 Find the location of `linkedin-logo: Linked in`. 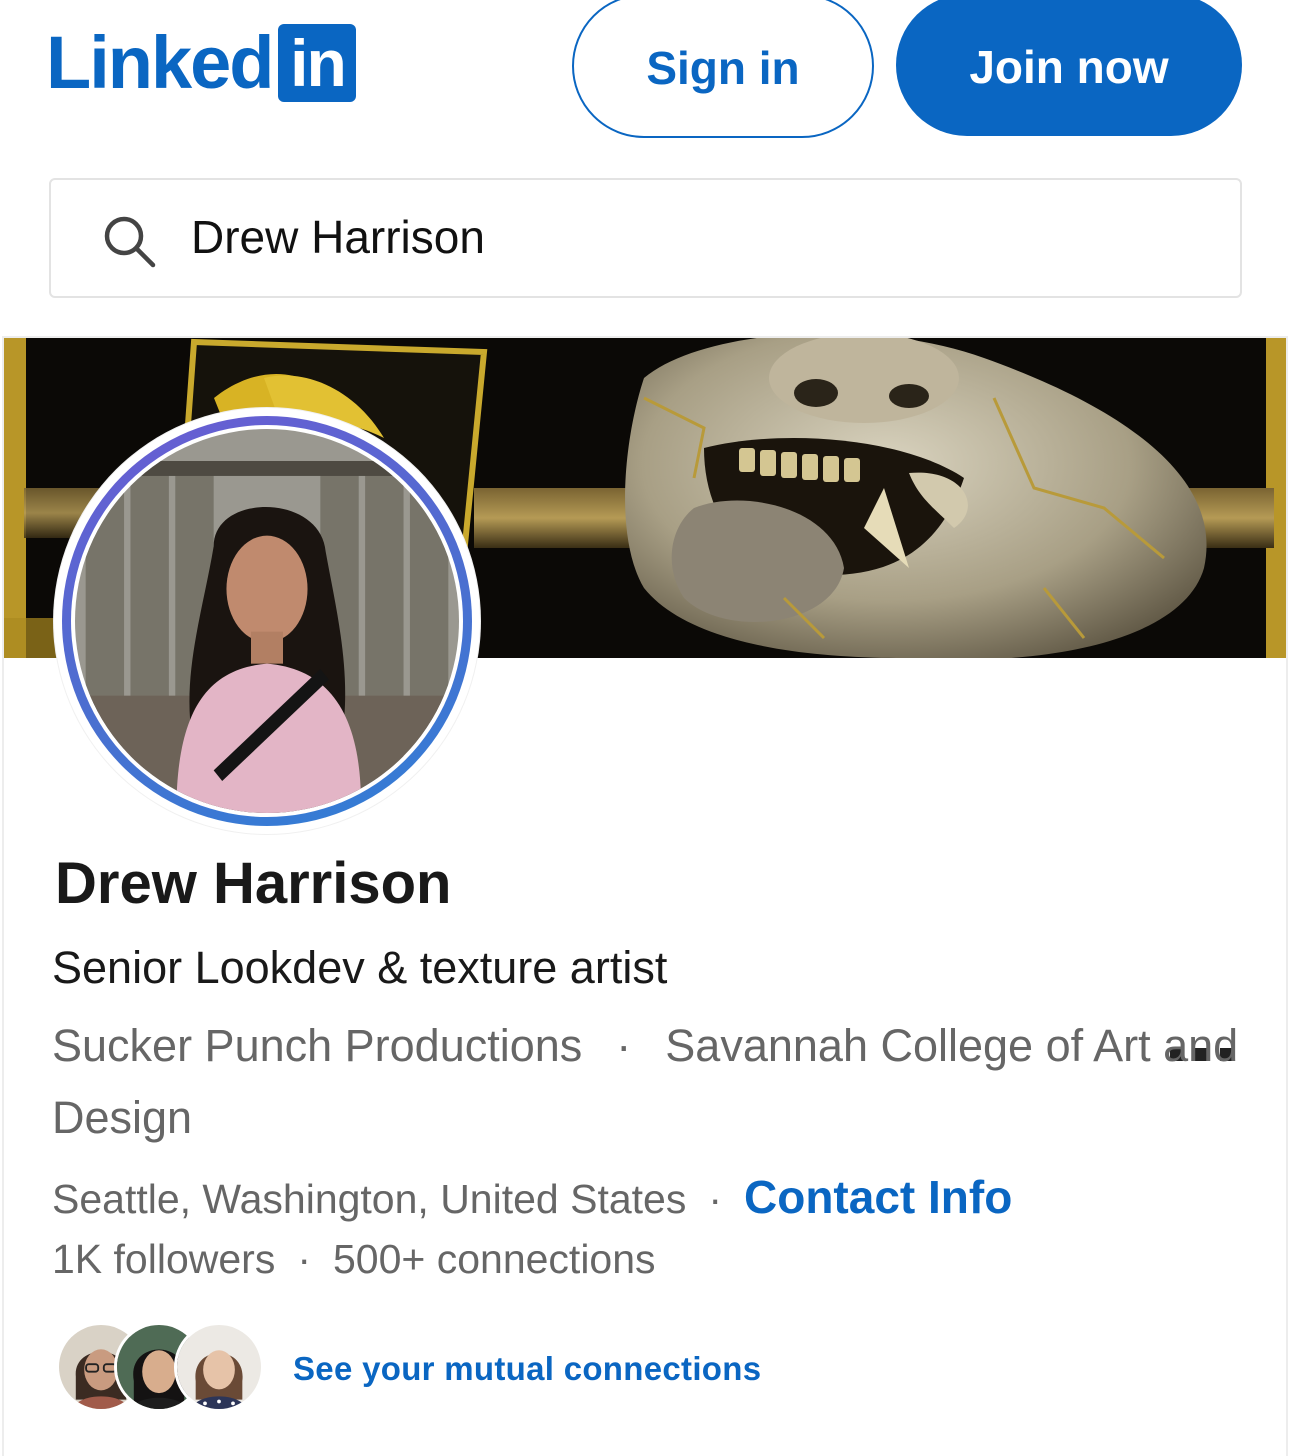

linkedin-logo: Linked in is located at coordinates (201, 62).